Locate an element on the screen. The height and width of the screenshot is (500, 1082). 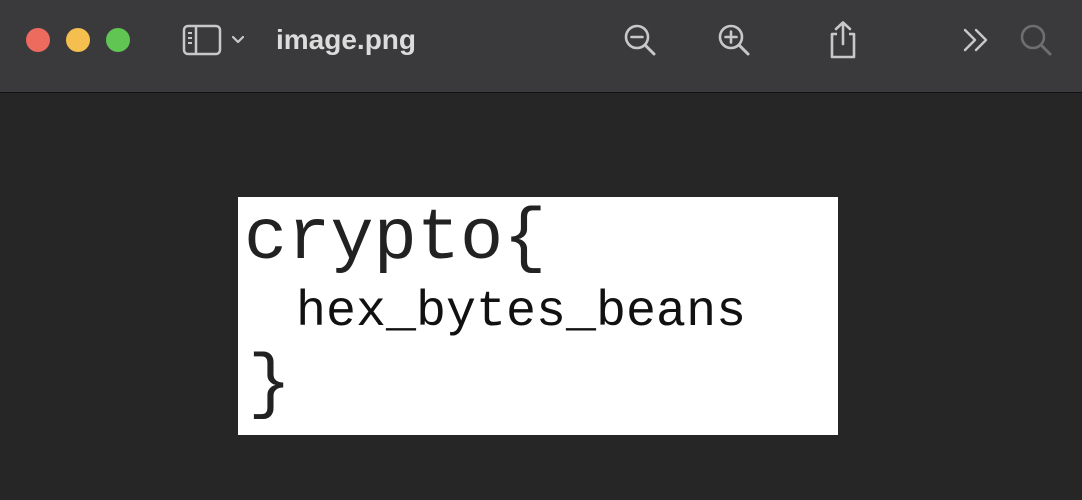
image-text-line-2: hex_bytes_beans is located at coordinates (521, 312).